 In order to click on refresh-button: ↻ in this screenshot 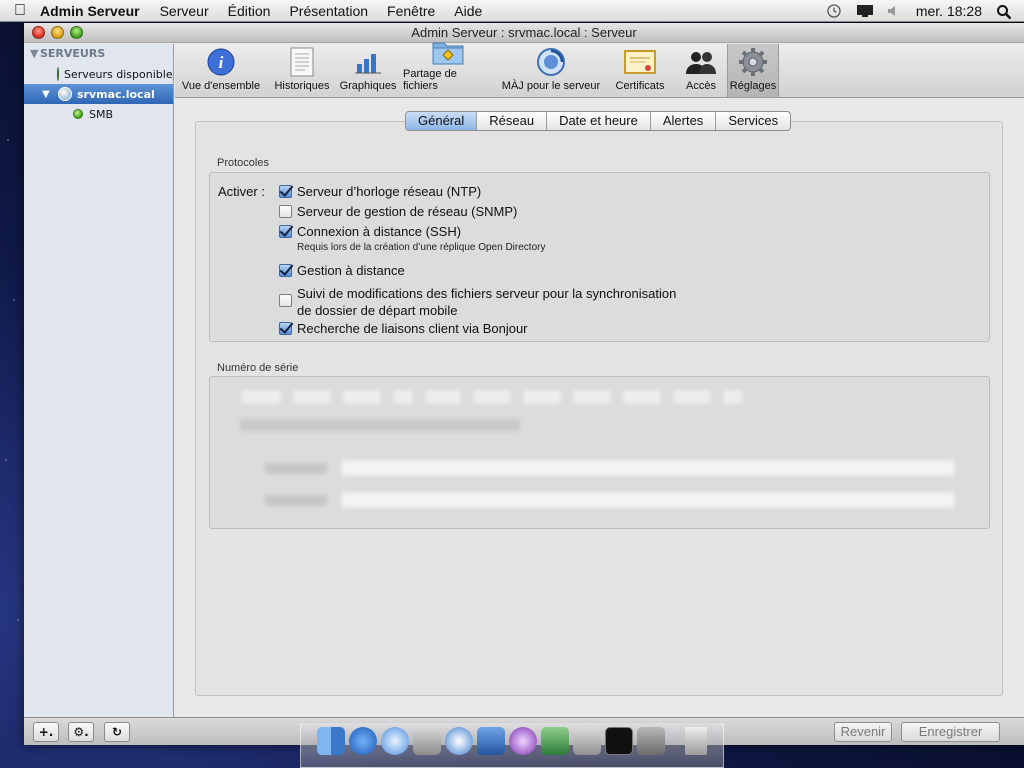, I will do `click(117, 732)`.